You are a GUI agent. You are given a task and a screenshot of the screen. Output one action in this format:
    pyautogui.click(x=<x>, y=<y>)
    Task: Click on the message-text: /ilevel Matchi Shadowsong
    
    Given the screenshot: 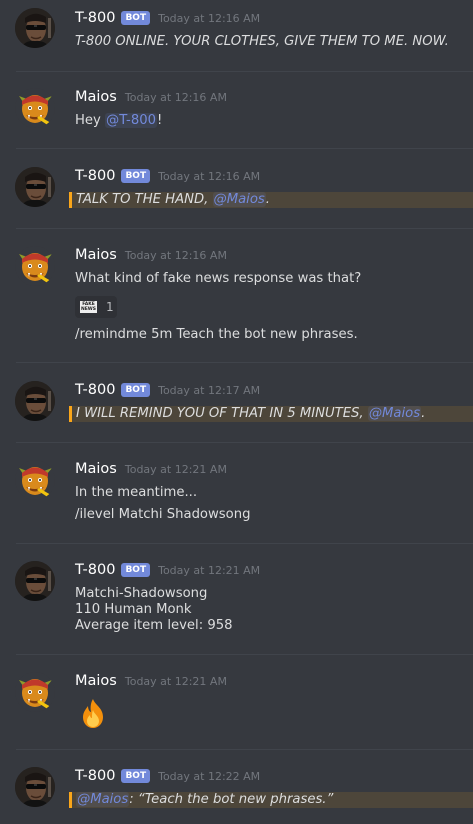 What is the action you would take?
    pyautogui.click(x=163, y=514)
    